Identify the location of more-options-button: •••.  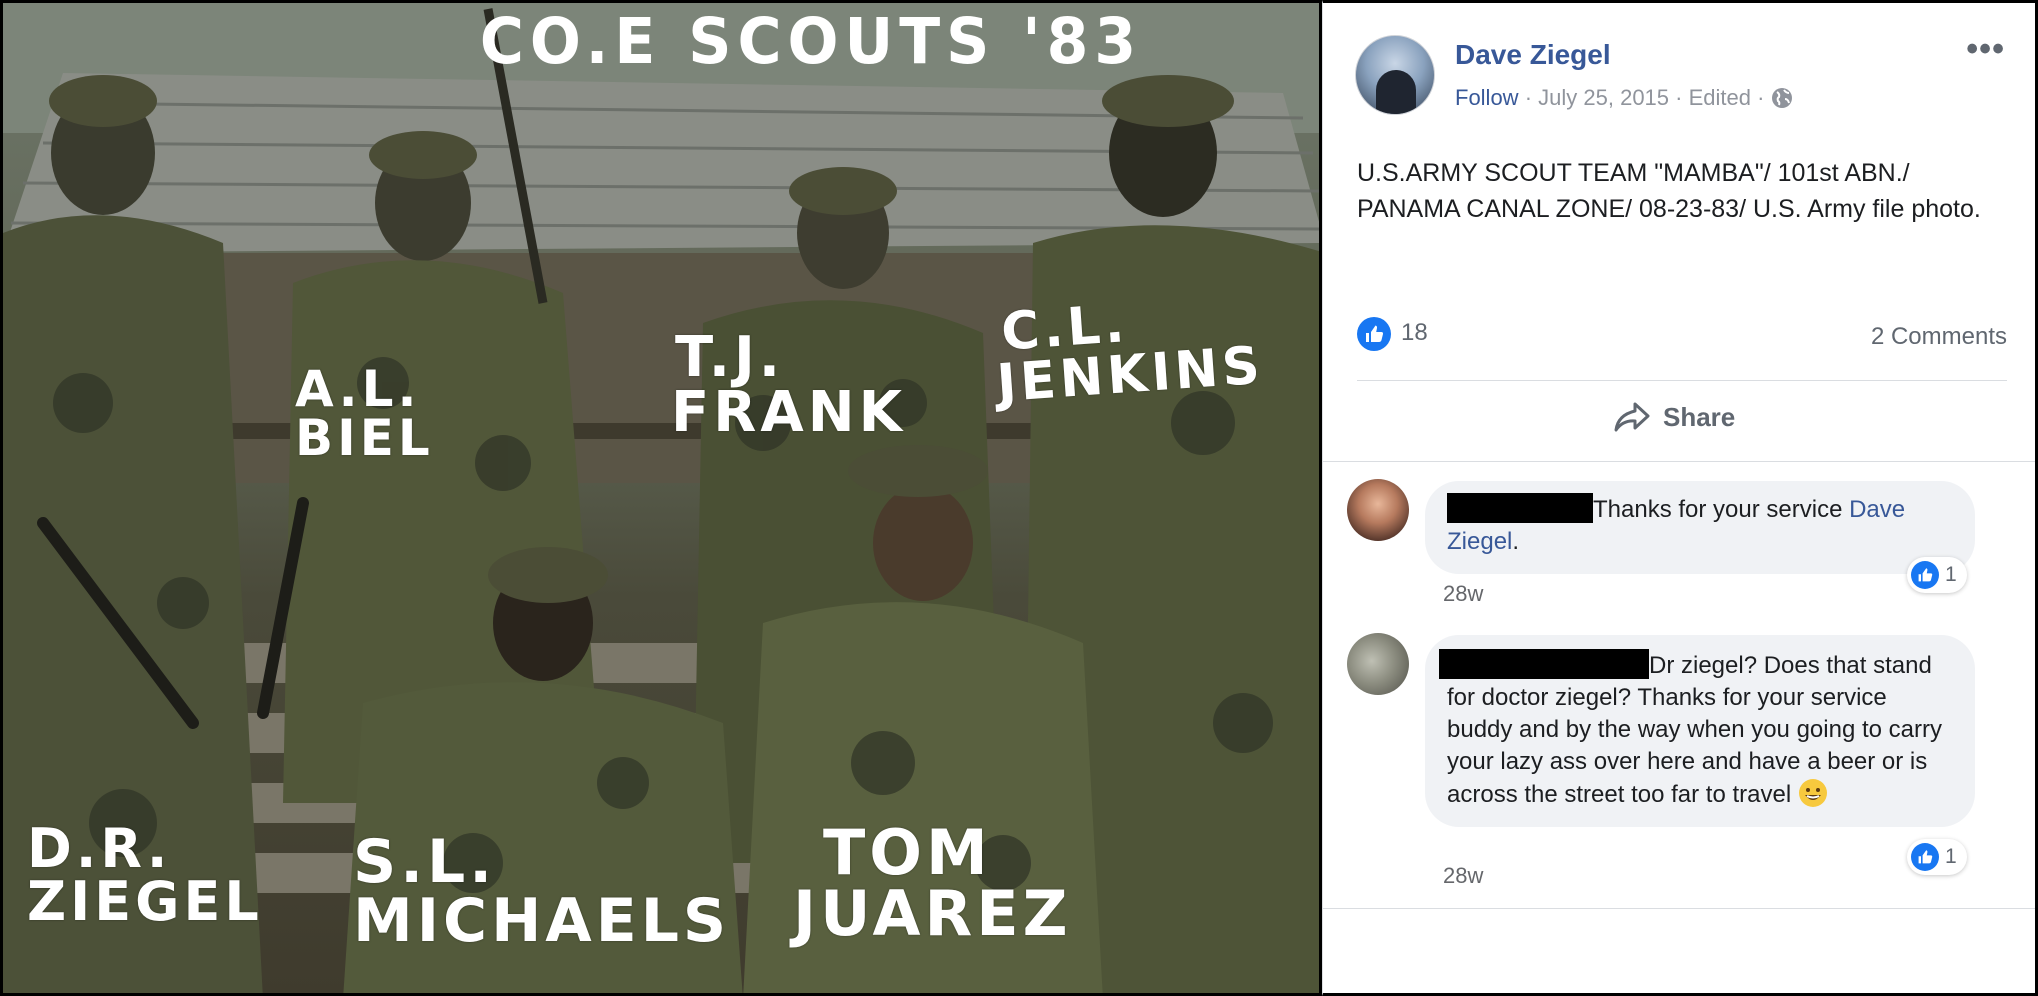
(1985, 49).